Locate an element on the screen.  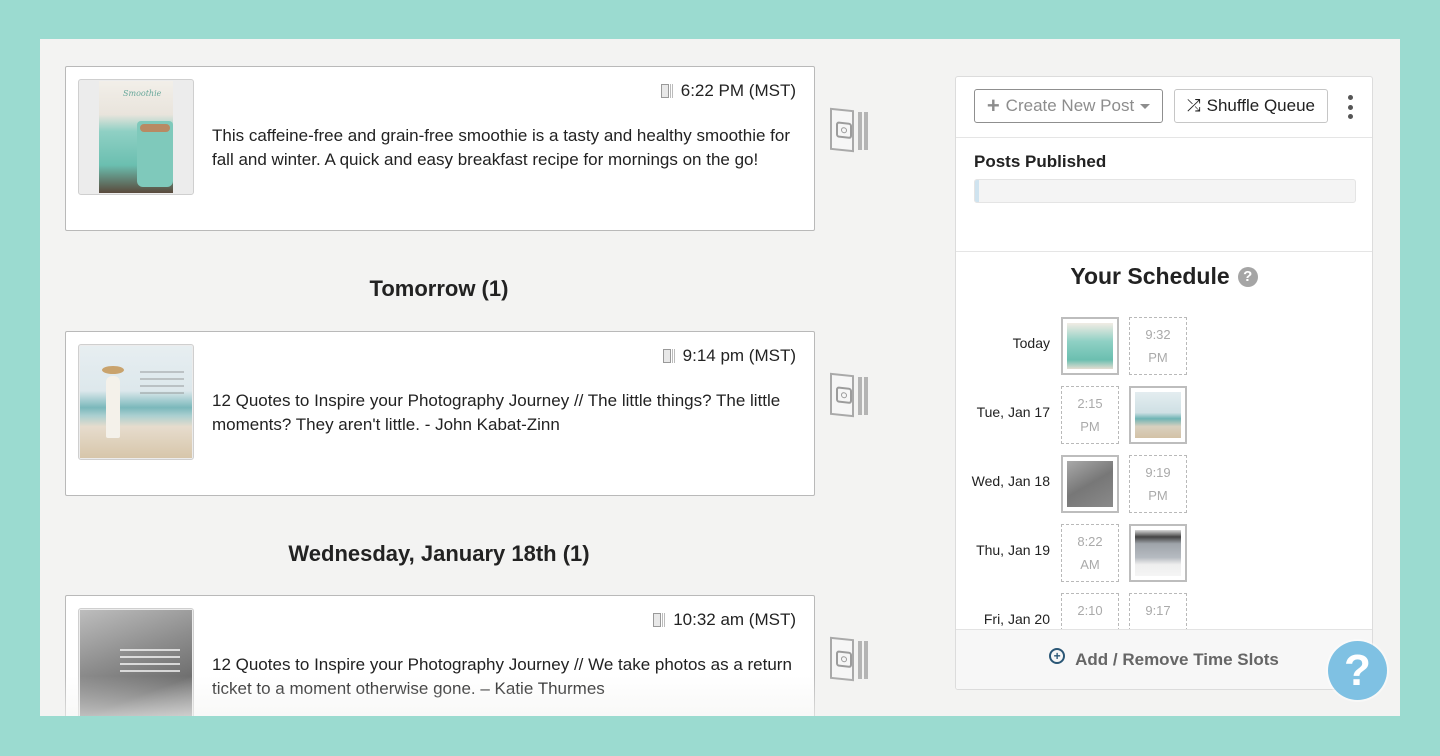
schedule-row: Thu, Jan 19 8:22 AM is located at coordinates (1164, 554).